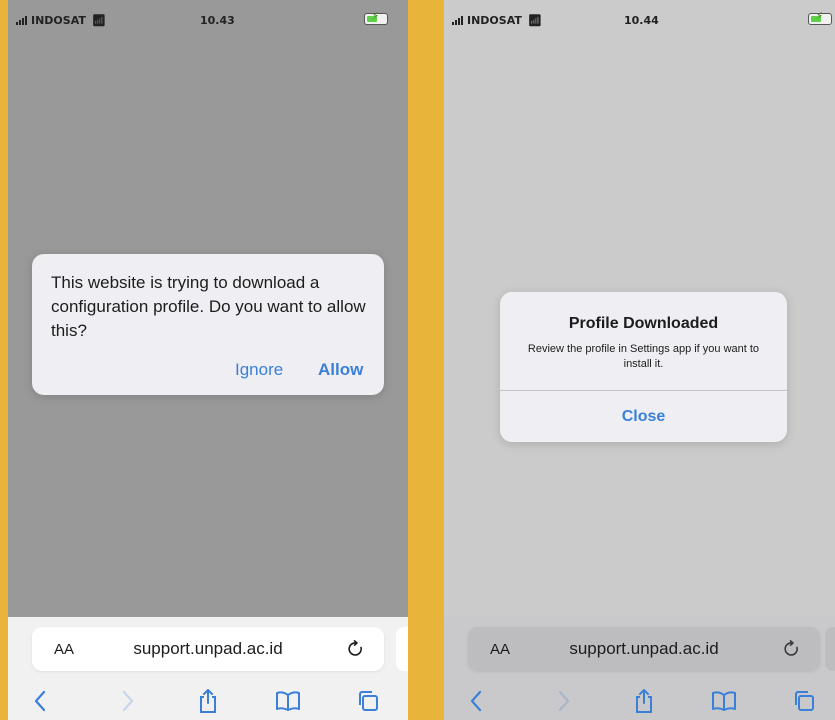  I want to click on status-time: 10.43, so click(217, 20).